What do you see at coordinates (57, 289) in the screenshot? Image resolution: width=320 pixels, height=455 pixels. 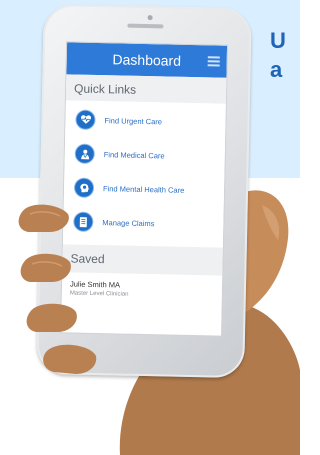 I see `fingers-image` at bounding box center [57, 289].